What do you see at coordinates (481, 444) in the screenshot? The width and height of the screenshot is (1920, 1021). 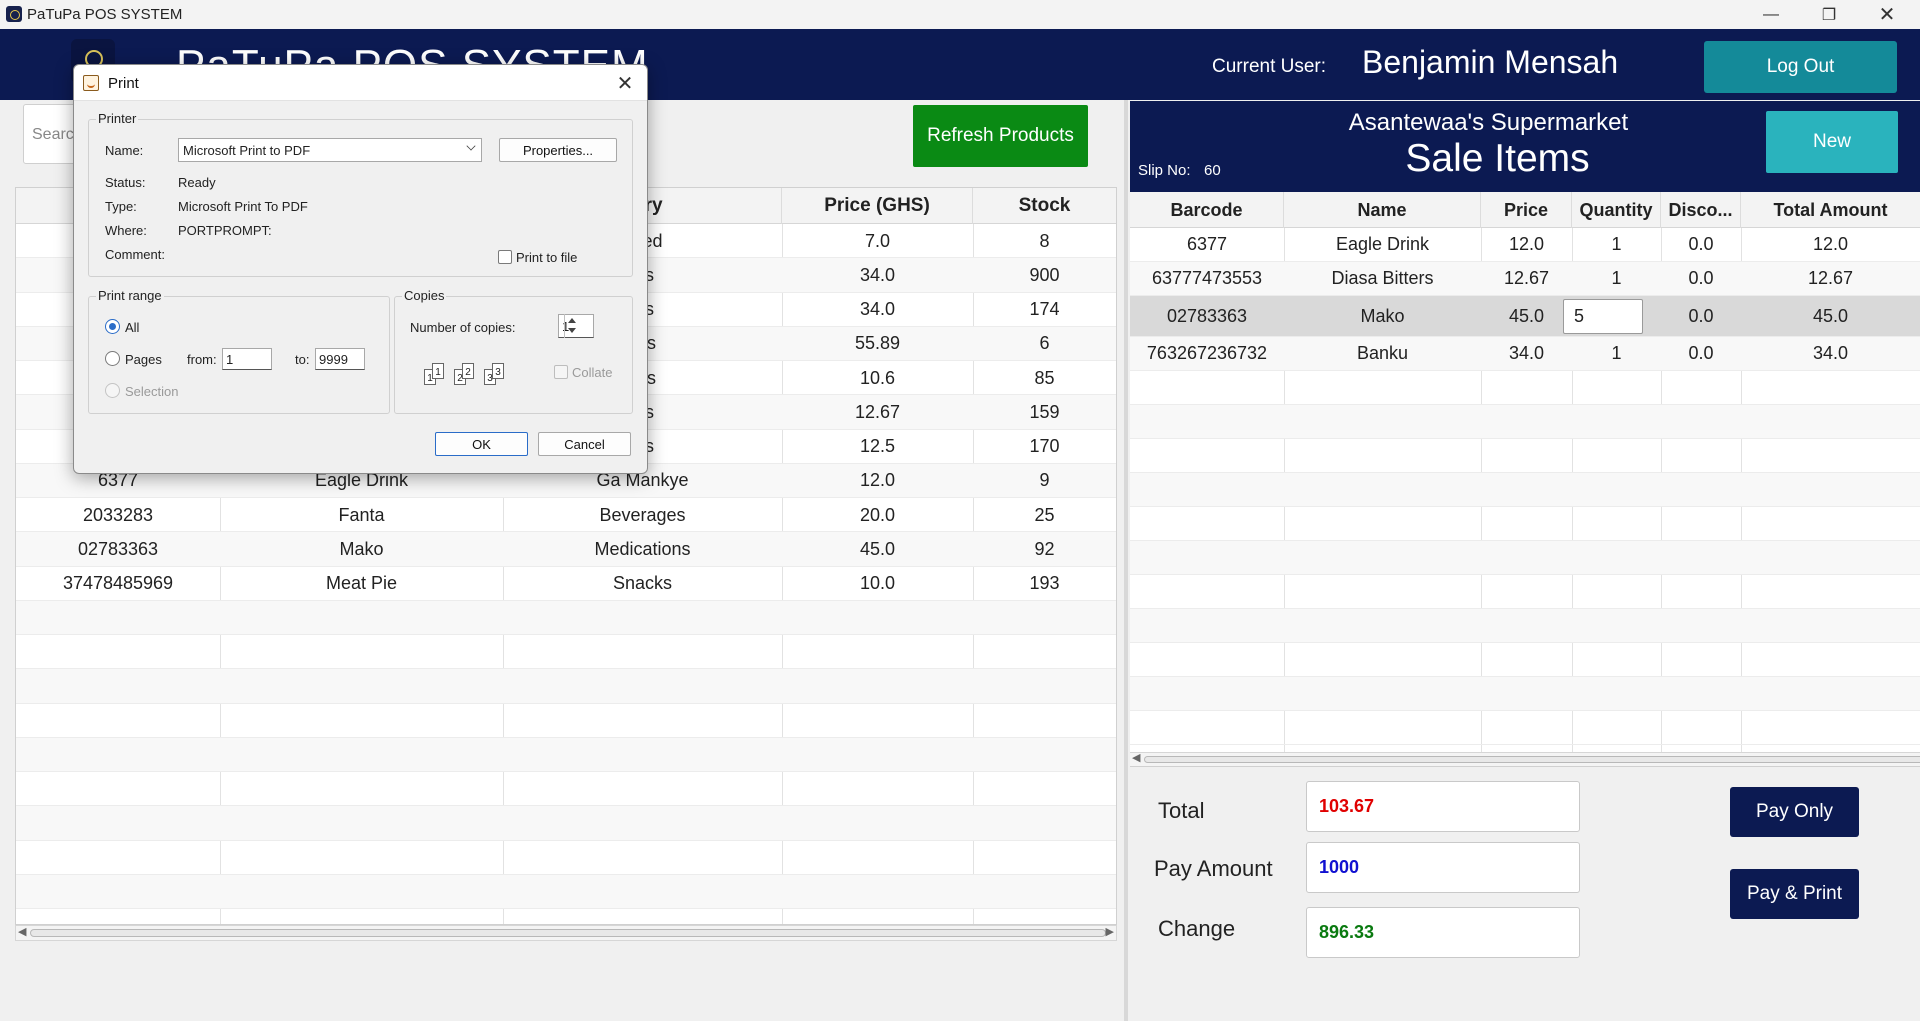 I see `ok-button: OK` at bounding box center [481, 444].